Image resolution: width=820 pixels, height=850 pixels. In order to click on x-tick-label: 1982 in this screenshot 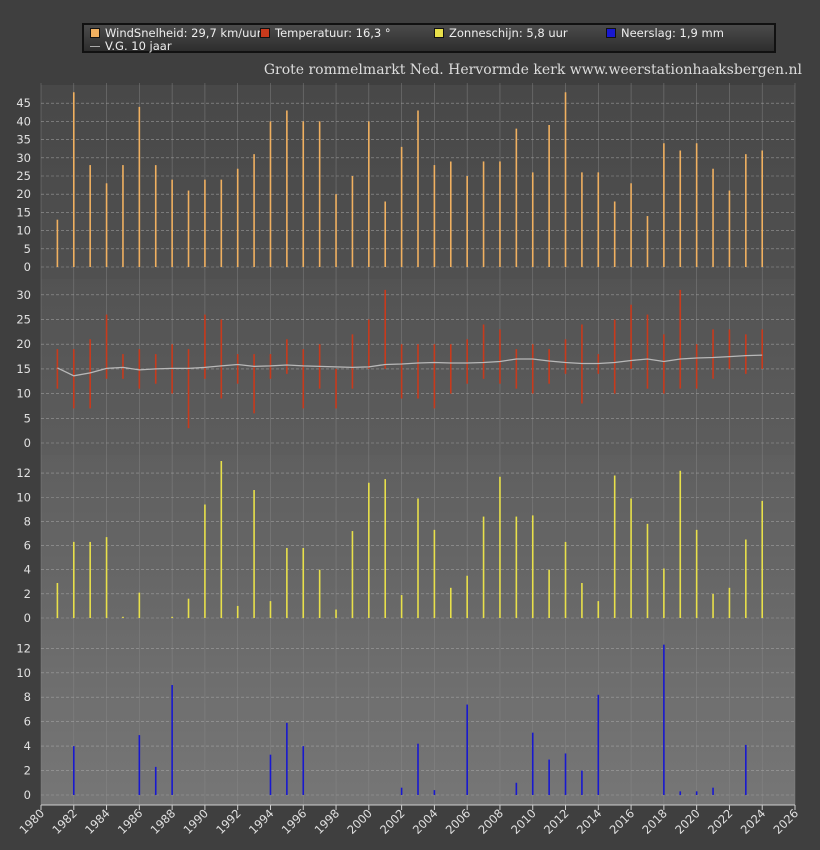, I will do `click(64, 821)`.